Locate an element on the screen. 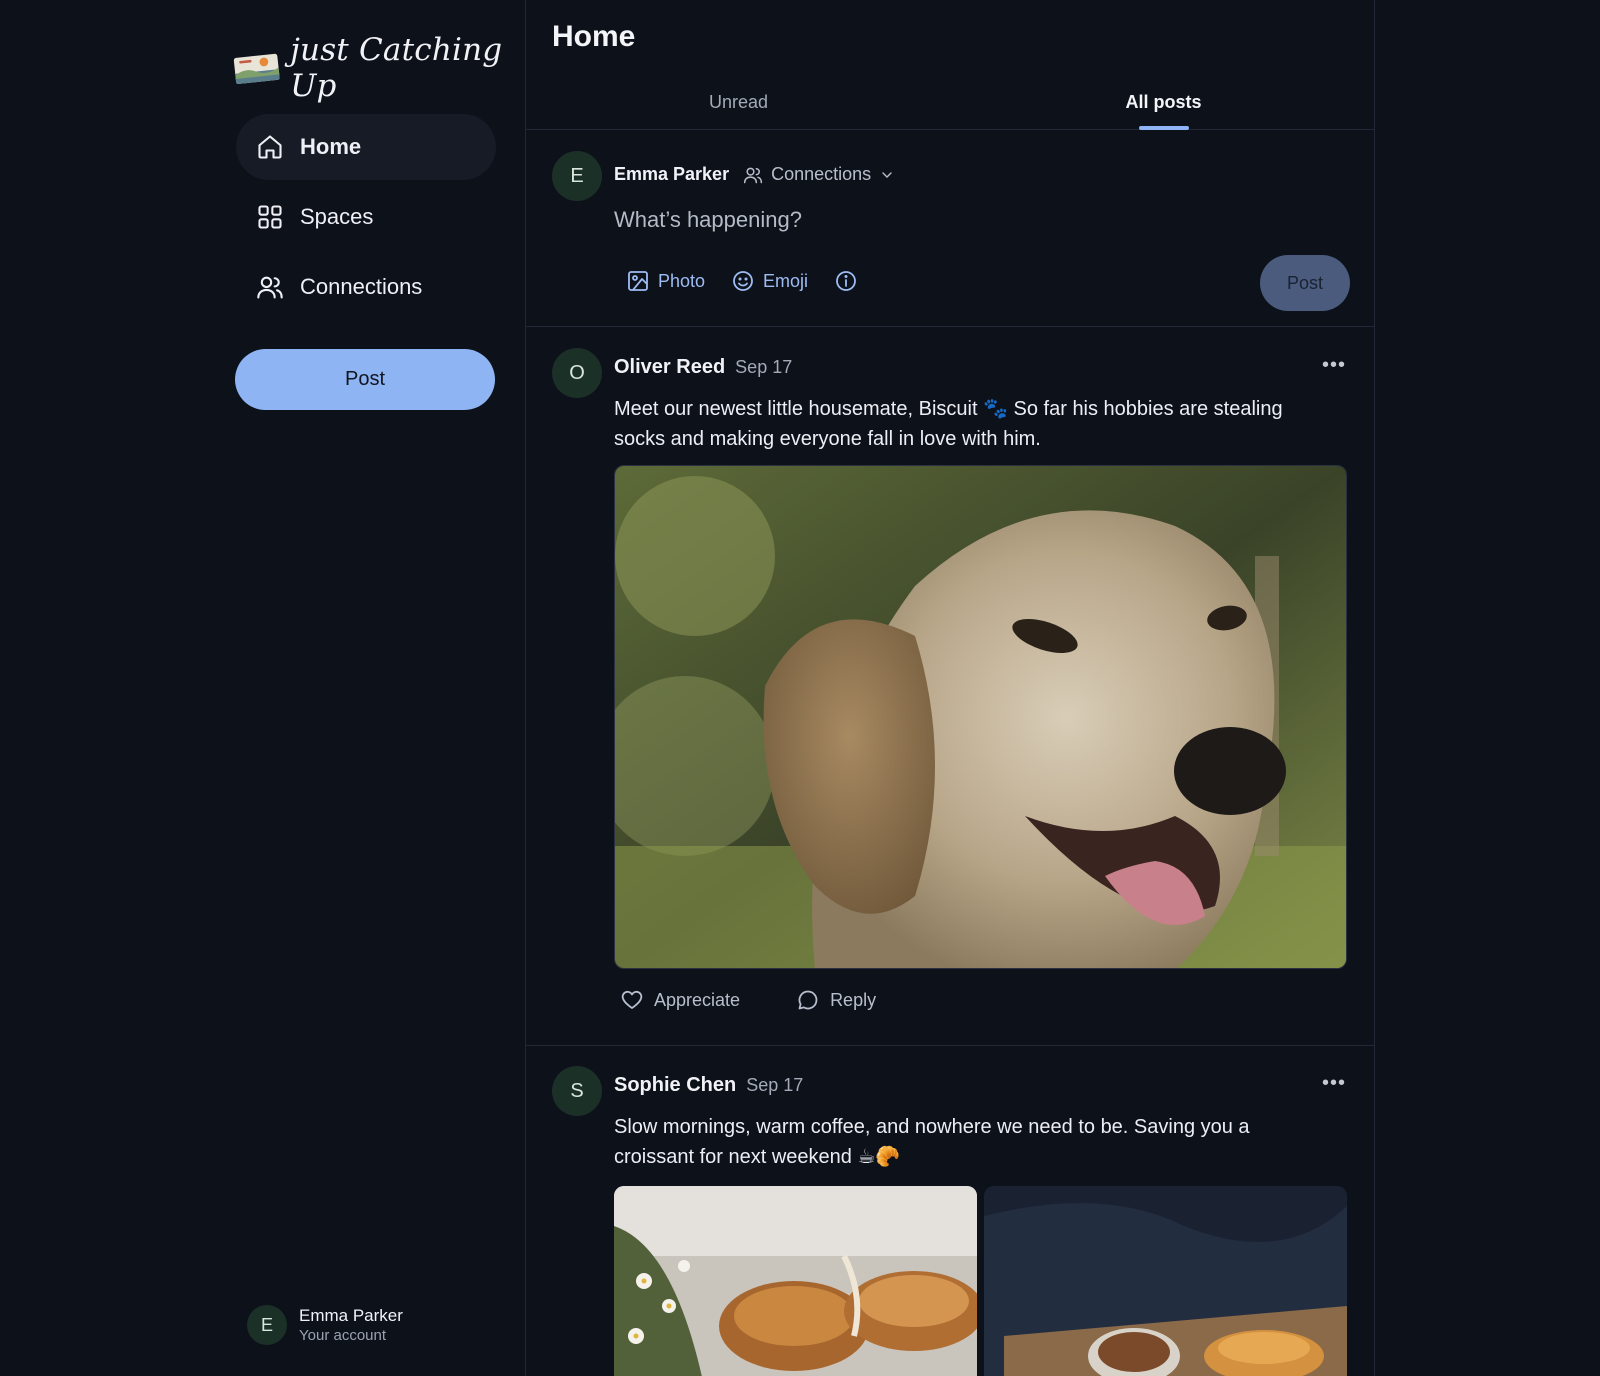 This screenshot has width=1600, height=1376. post-author: Sophie Chen is located at coordinates (675, 1085).